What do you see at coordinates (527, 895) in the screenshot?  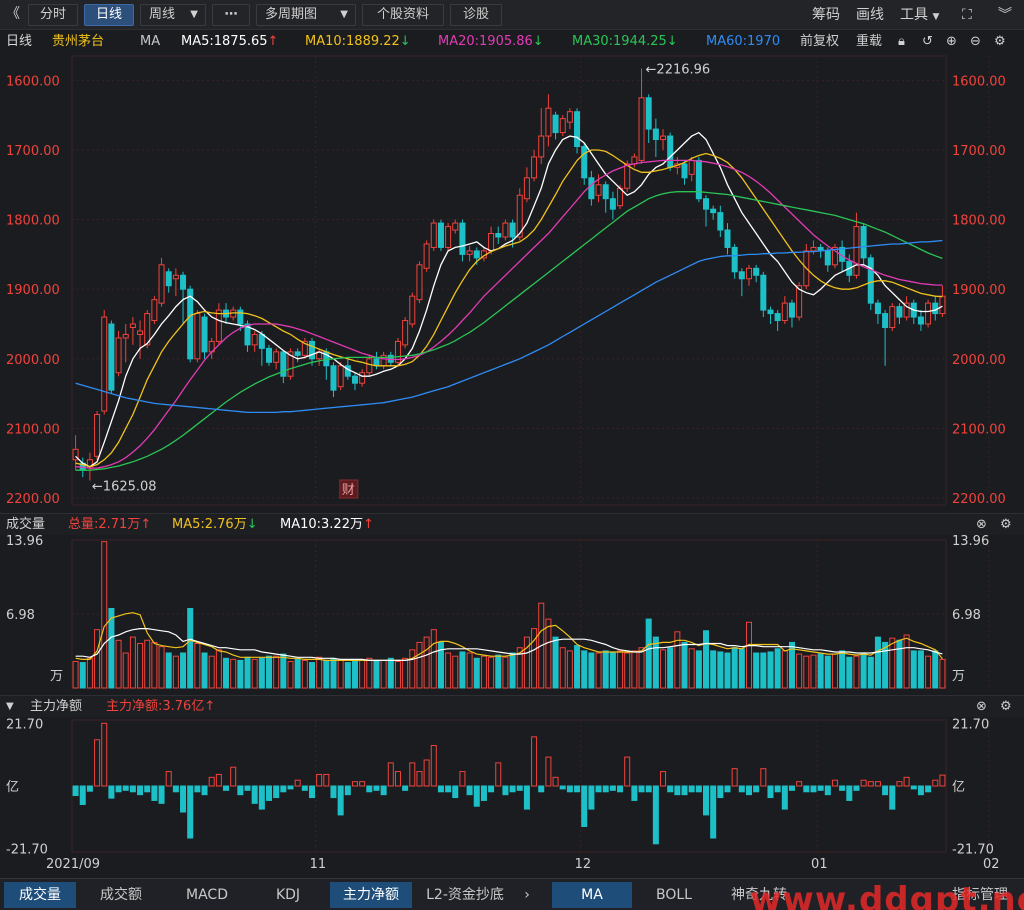 I see `chevron-right-icon: ›` at bounding box center [527, 895].